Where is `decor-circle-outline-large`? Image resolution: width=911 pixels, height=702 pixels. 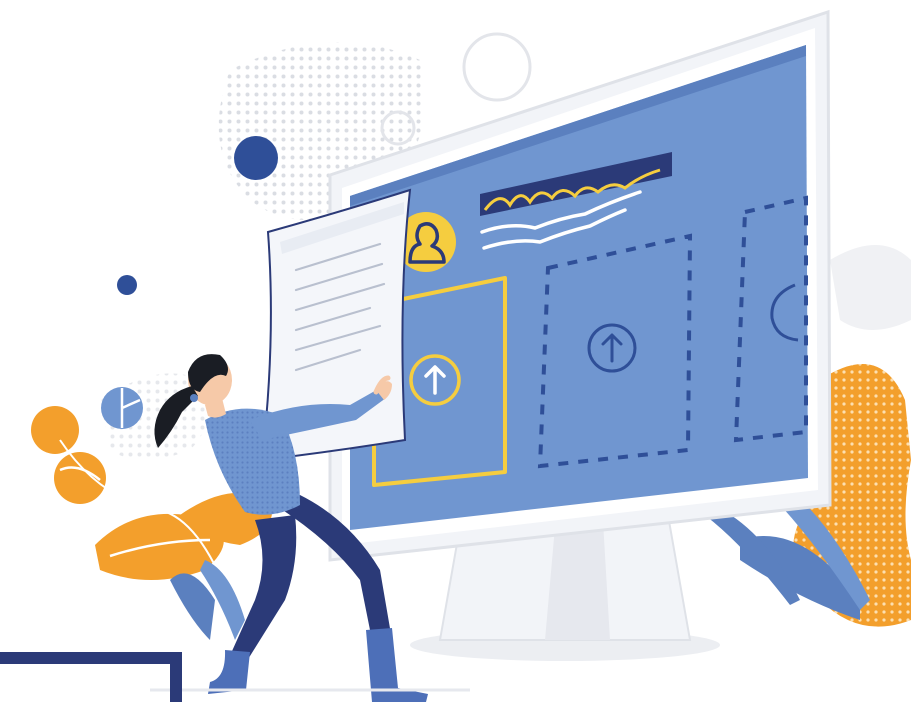
decor-circle-outline-large is located at coordinates (497, 67).